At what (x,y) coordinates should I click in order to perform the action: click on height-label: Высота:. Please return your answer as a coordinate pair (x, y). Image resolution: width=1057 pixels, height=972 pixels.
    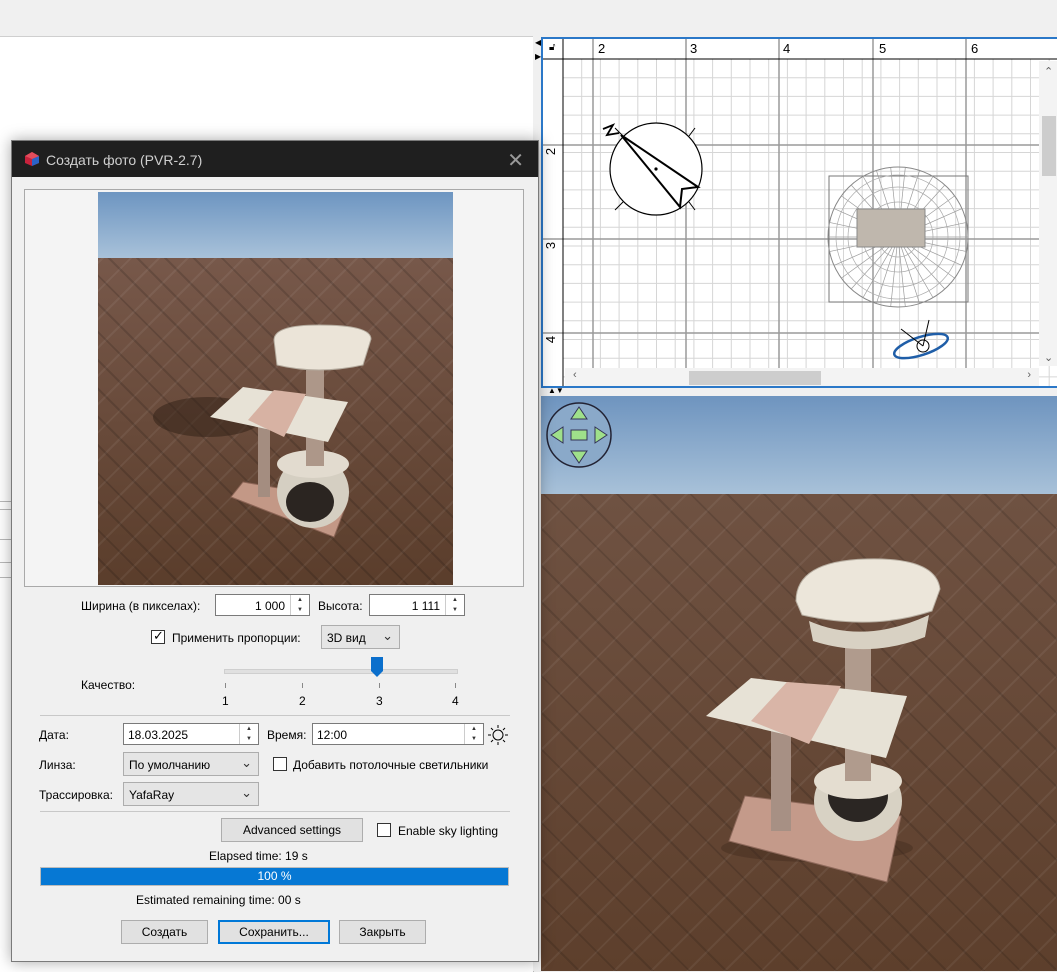
    Looking at the image, I should click on (340, 606).